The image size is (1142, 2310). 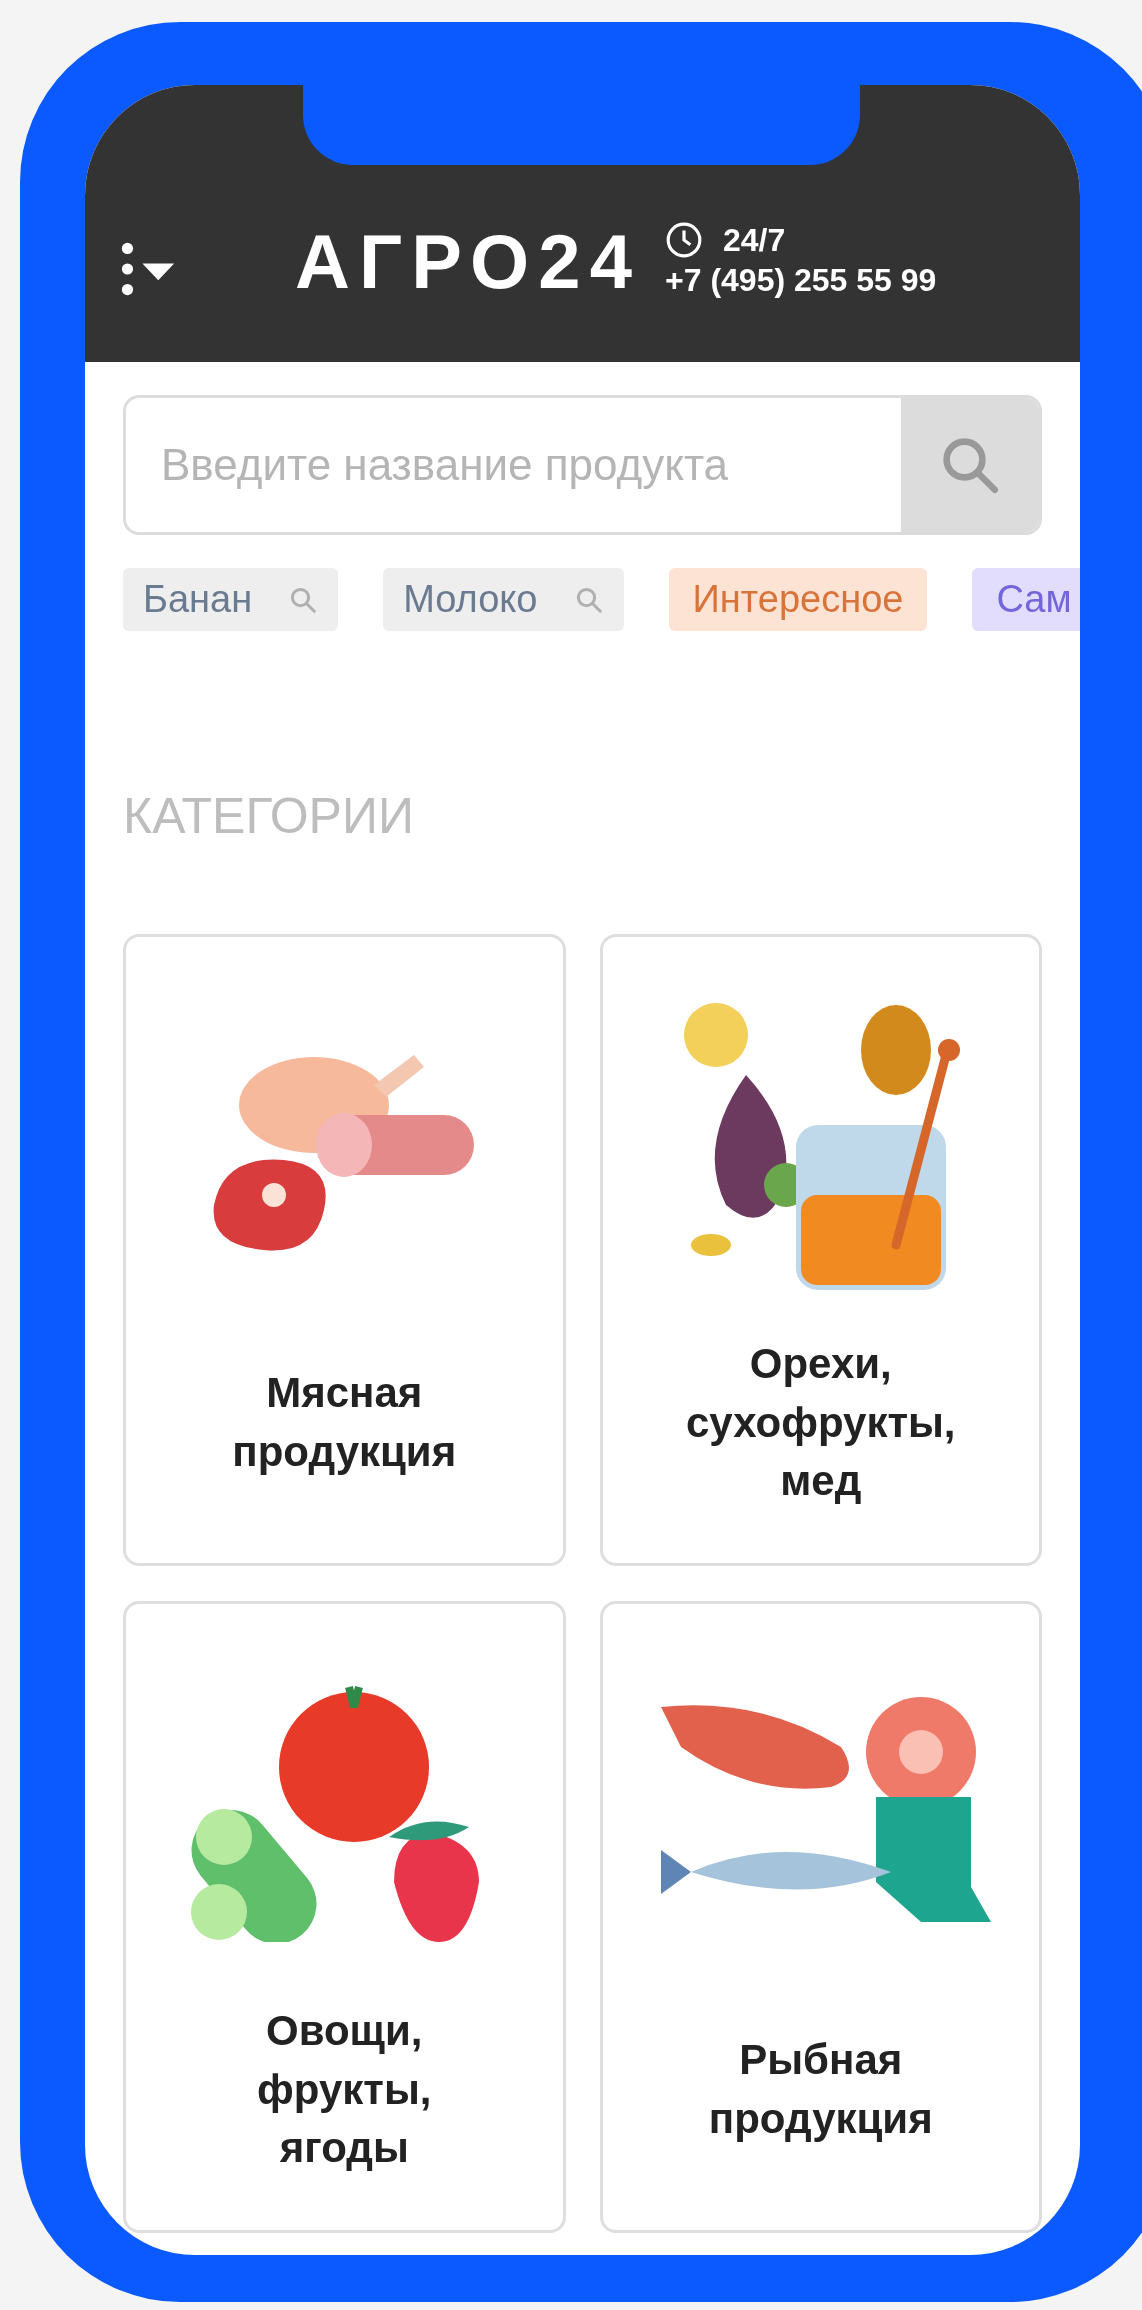 I want to click on section-title: КАТЕГОРИИ, so click(x=269, y=816).